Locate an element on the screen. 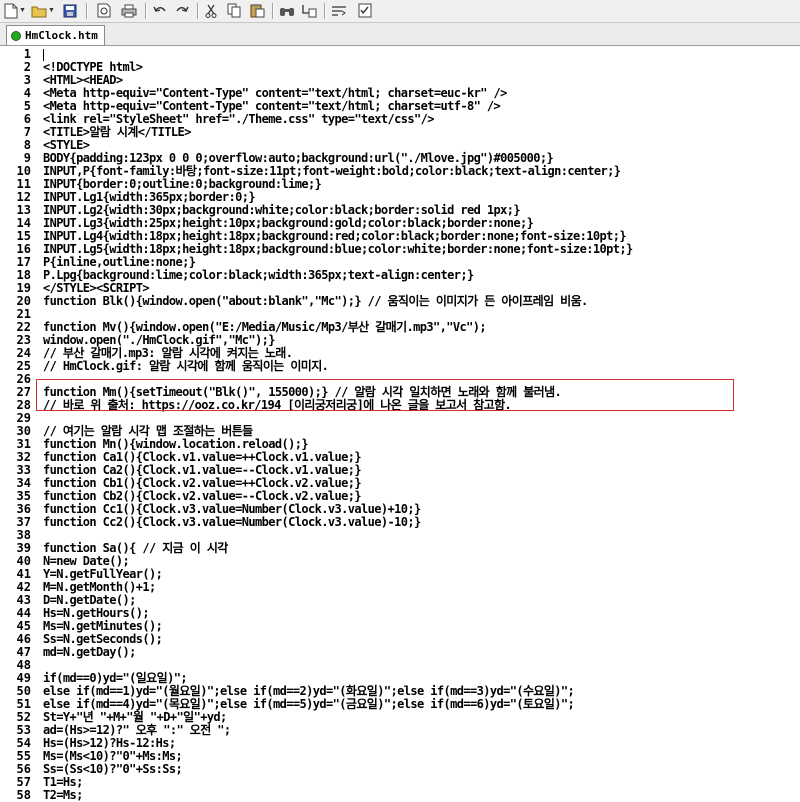 The image size is (800, 802). code-line: md=N.getDay(); is located at coordinates (89, 652).